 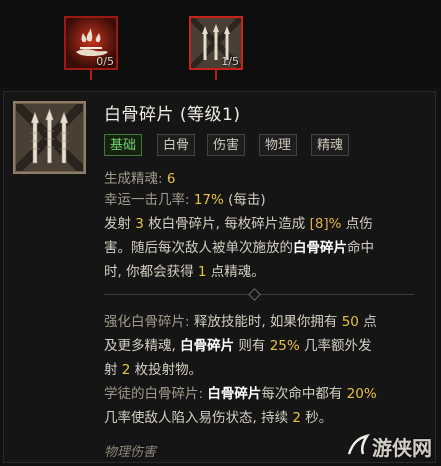 I want to click on enhancement-line: 及更多精魂, 白骨碎片 则有 25% 几率额外发, so click(x=238, y=346).